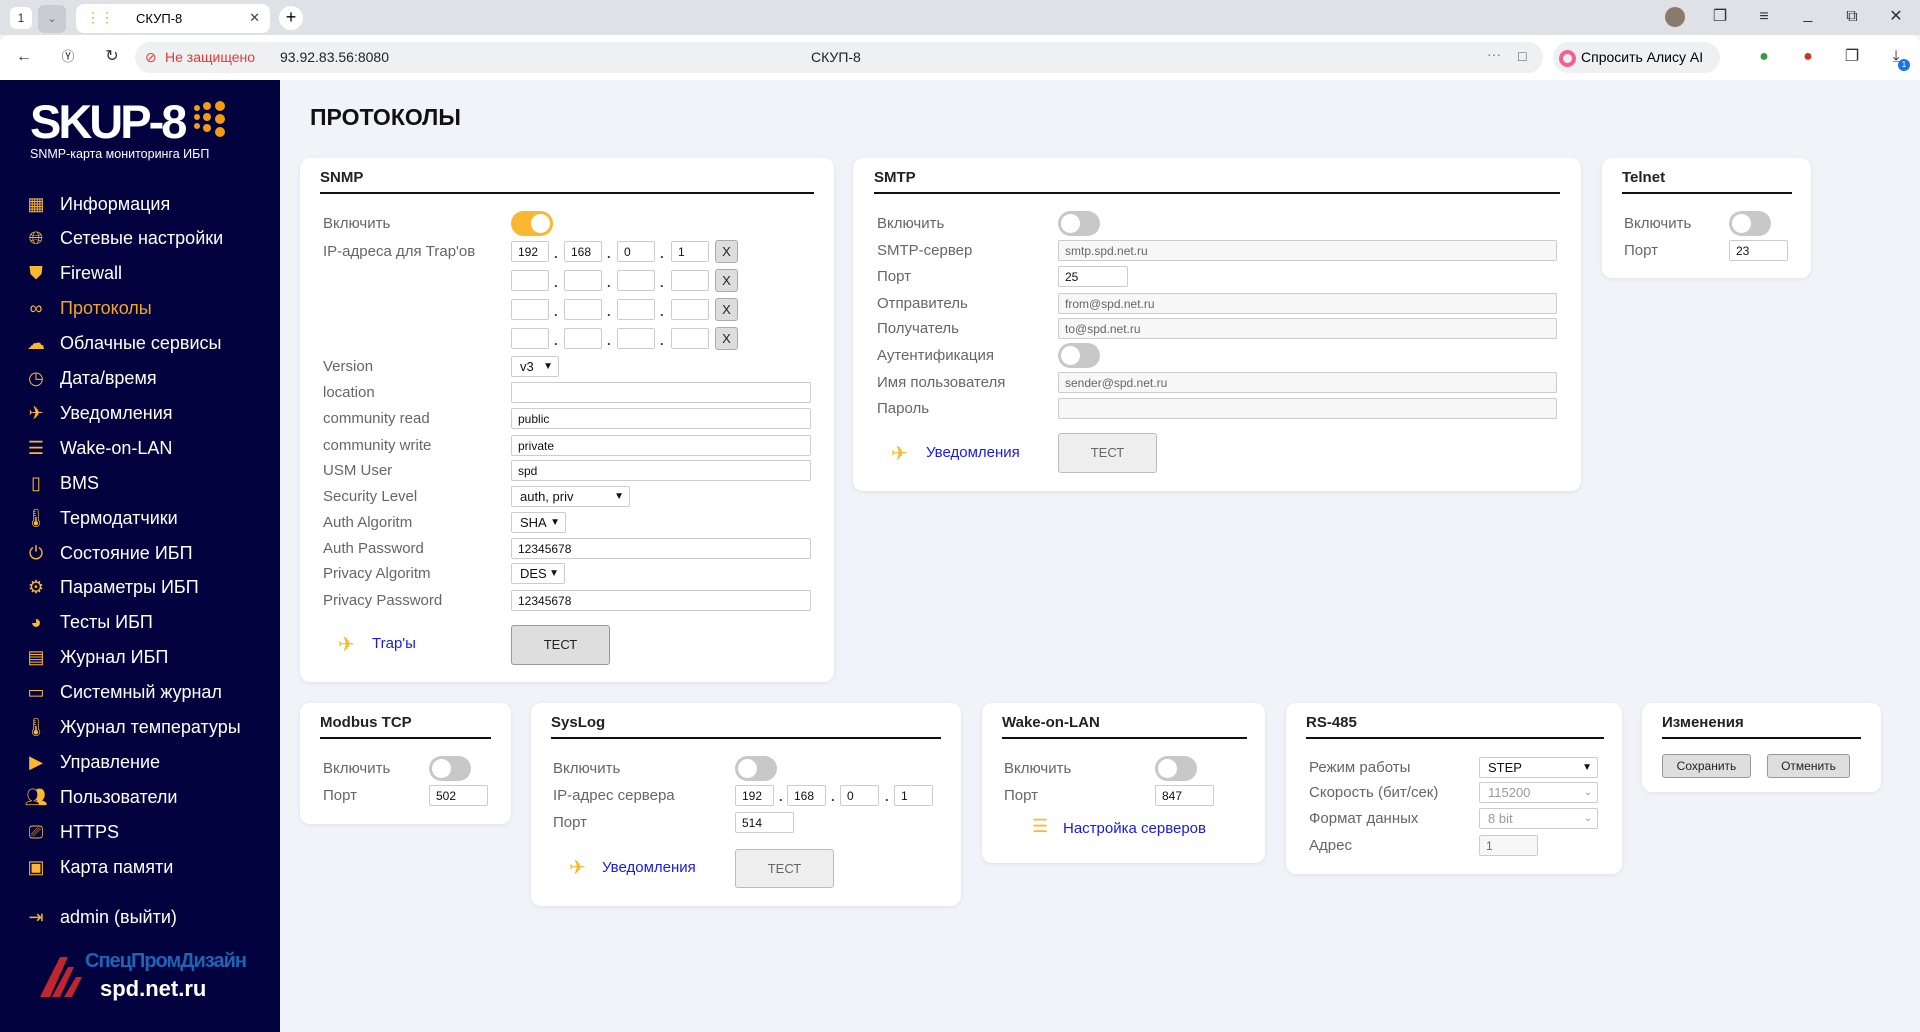 The image size is (1920, 1032). I want to click on wol-enable-toggle, so click(1176, 768).